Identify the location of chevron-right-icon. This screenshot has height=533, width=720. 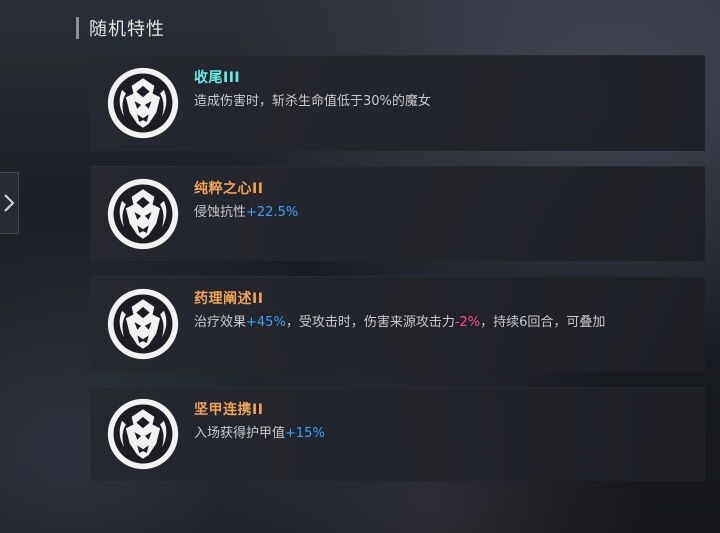
(9, 203).